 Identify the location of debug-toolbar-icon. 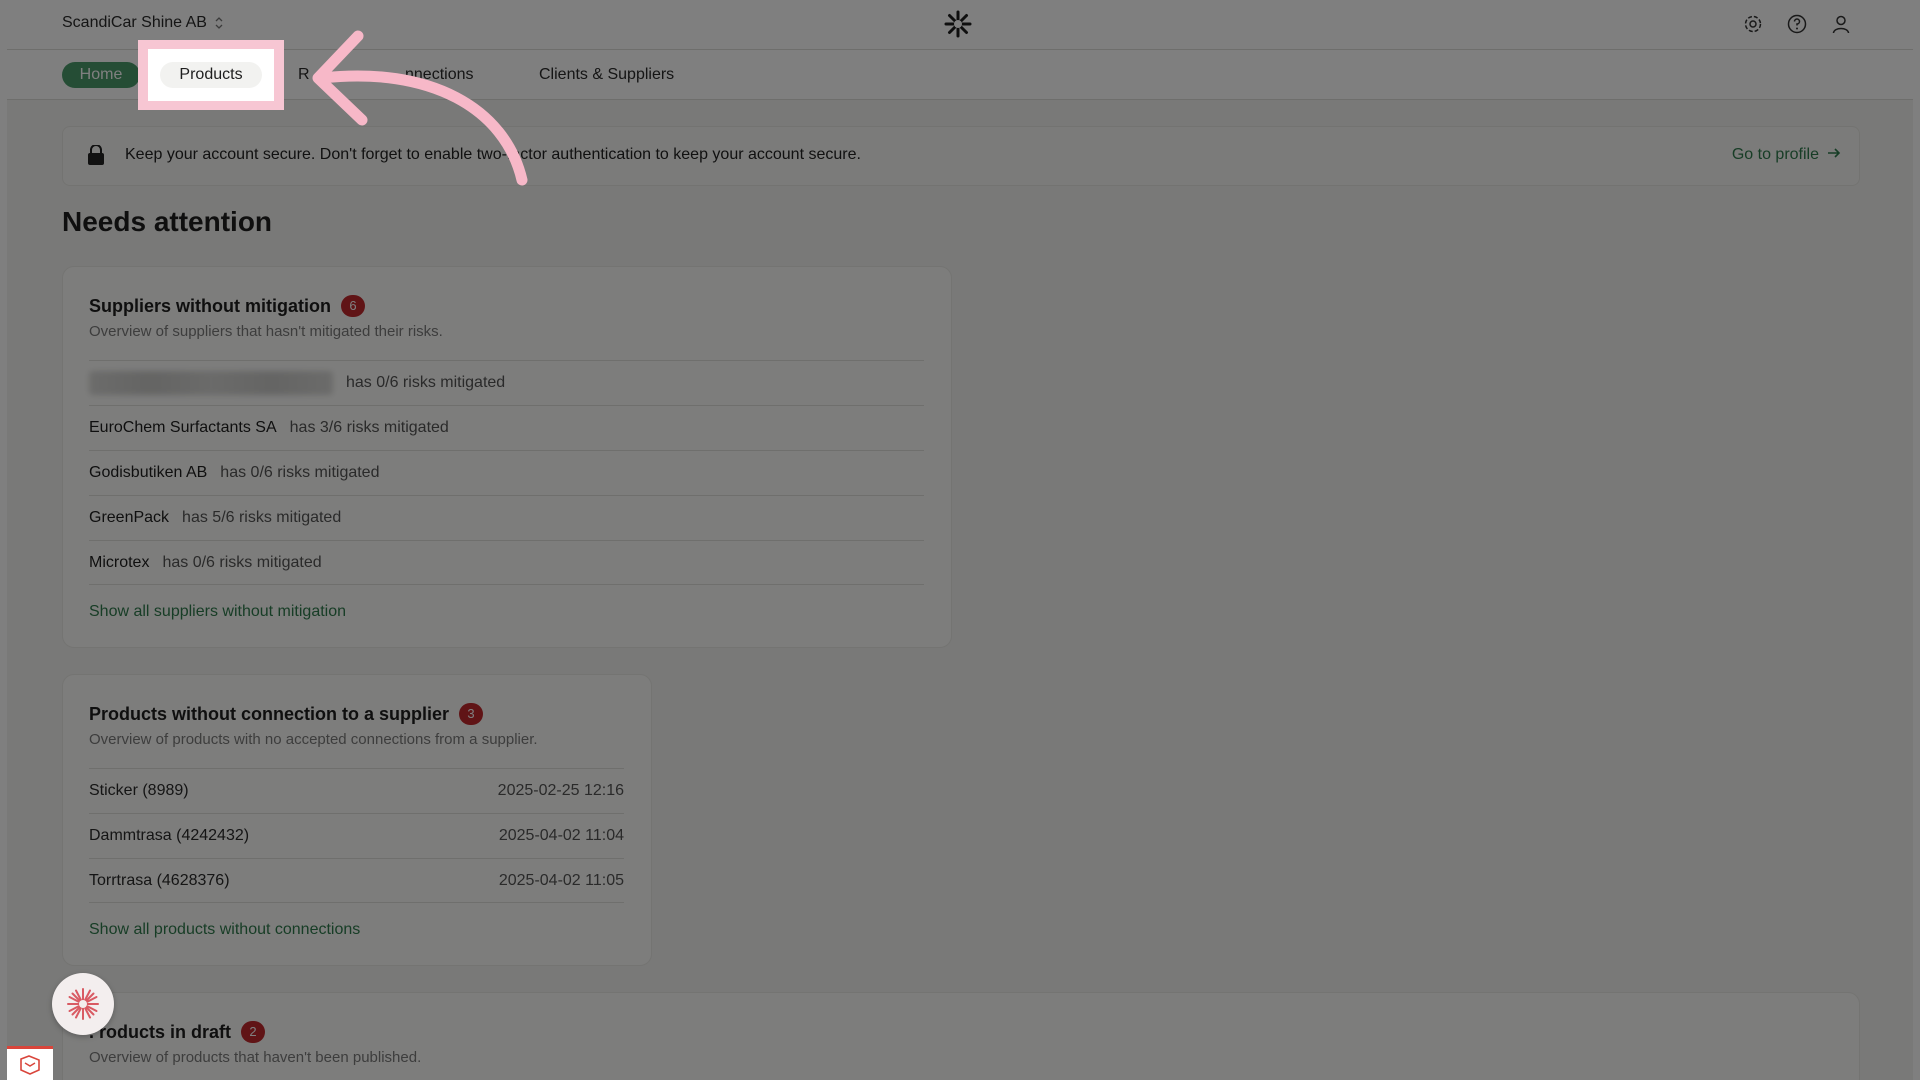
(30, 1063).